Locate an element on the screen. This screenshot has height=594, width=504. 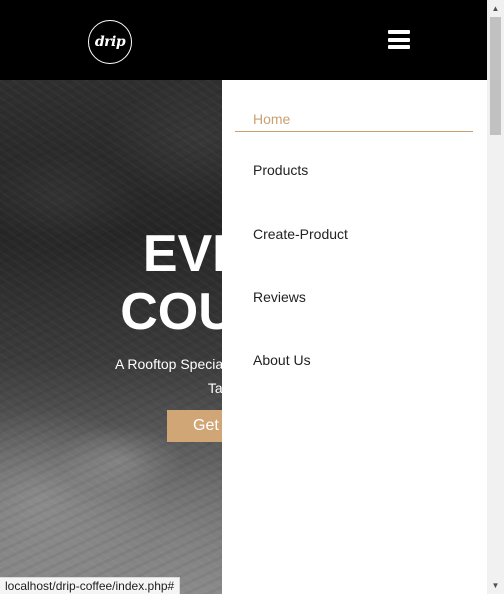
logo-text: drip is located at coordinates (110, 42).